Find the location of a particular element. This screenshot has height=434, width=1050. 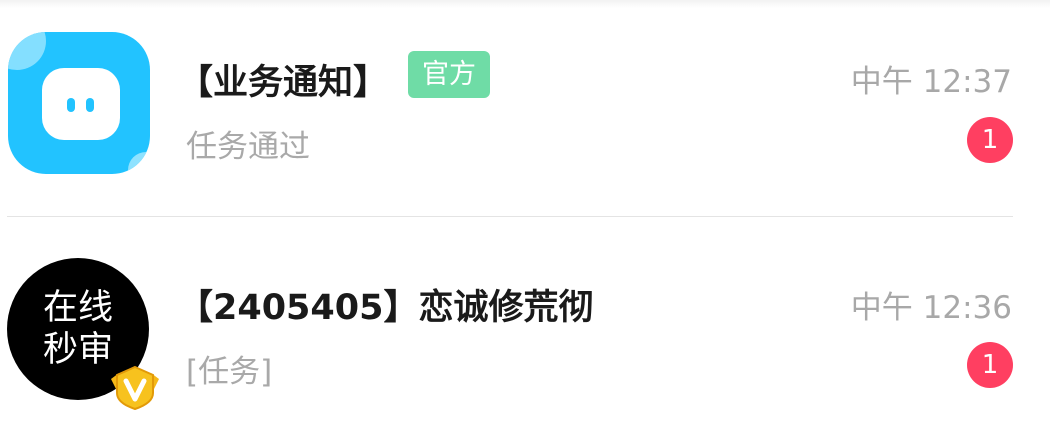

chat-app-icon is located at coordinates (79, 103).